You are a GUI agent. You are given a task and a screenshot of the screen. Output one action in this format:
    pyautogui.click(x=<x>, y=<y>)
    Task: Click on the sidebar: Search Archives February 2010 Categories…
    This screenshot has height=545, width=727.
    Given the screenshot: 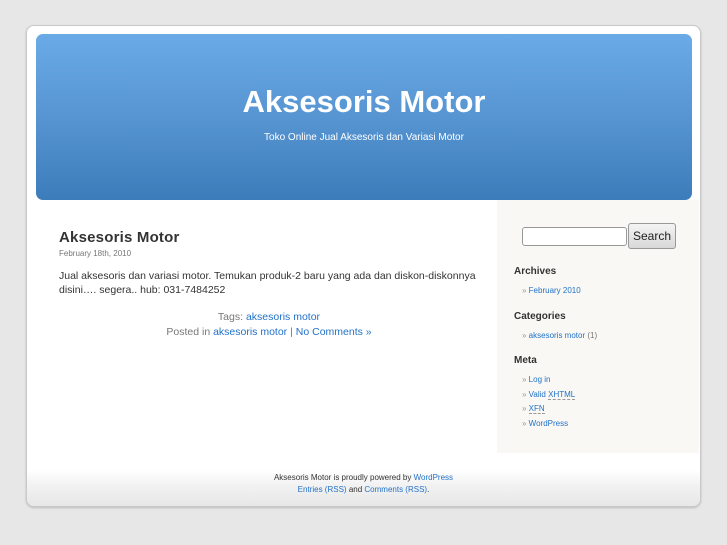 What is the action you would take?
    pyautogui.click(x=598, y=326)
    